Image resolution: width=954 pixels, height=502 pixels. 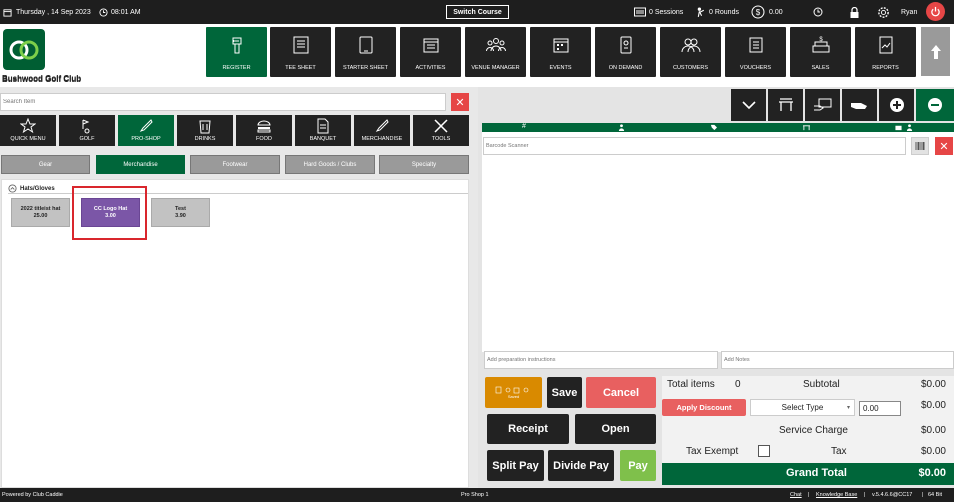 What do you see at coordinates (898, 128) in the screenshot?
I see `briefcase-icon` at bounding box center [898, 128].